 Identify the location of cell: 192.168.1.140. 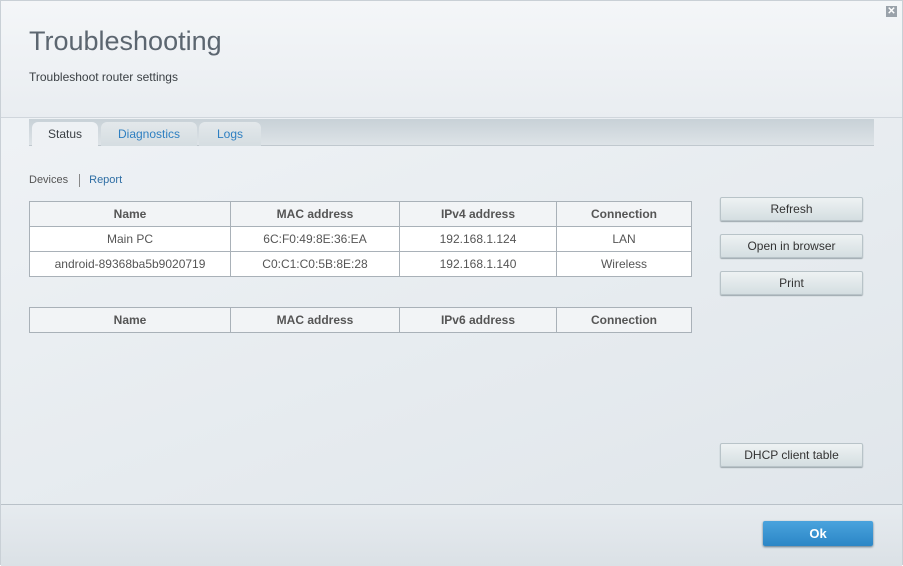
(478, 264).